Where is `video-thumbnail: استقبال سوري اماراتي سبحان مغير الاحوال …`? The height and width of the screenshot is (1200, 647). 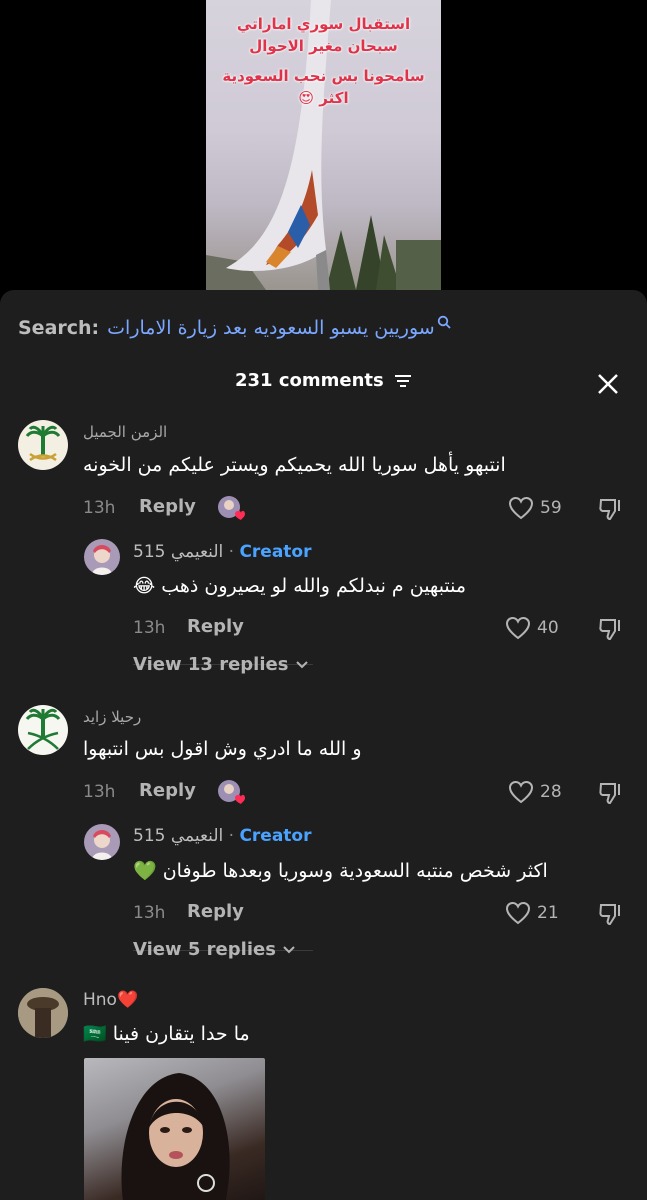
video-thumbnail: استقبال سوري اماراتي سبحان مغير الاحوال … is located at coordinates (323, 145).